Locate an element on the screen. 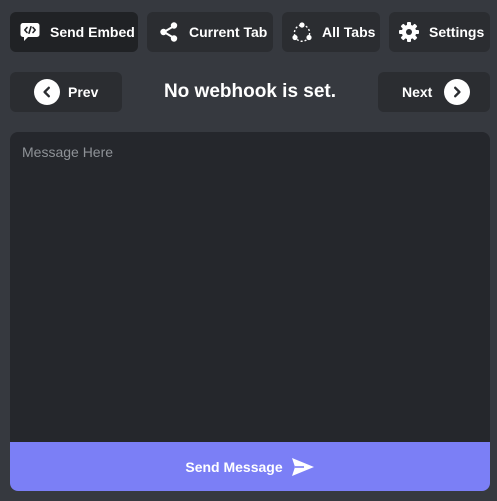 The height and width of the screenshot is (501, 497). all-tabs-label: All Tabs is located at coordinates (349, 32).